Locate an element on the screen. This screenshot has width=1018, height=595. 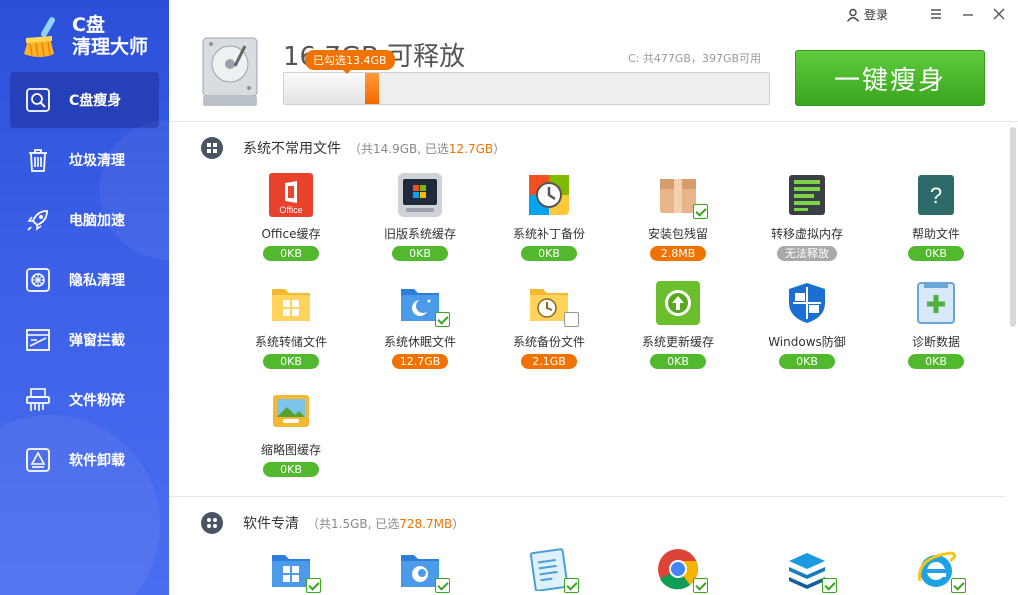
cleanup-item: 旧版系统缓存 0KB is located at coordinates (420, 217).